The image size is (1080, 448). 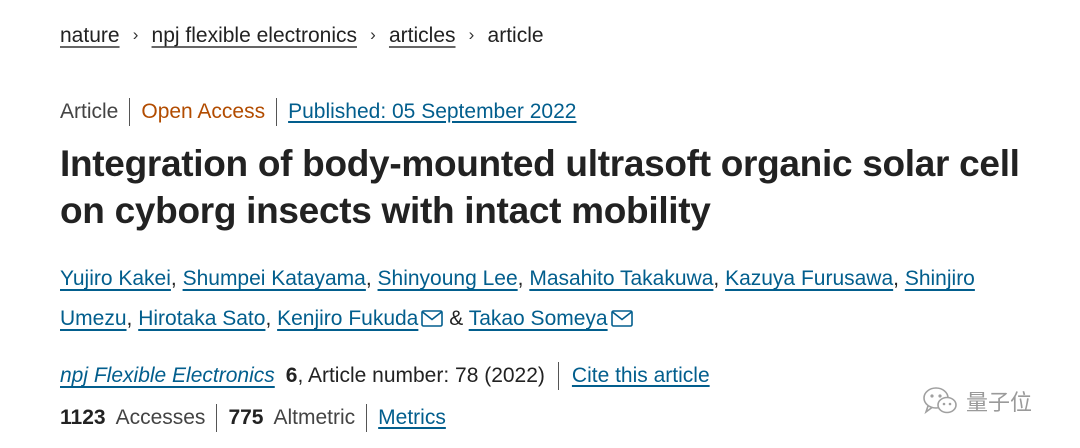 I want to click on altmetric-count: 775, so click(x=246, y=417).